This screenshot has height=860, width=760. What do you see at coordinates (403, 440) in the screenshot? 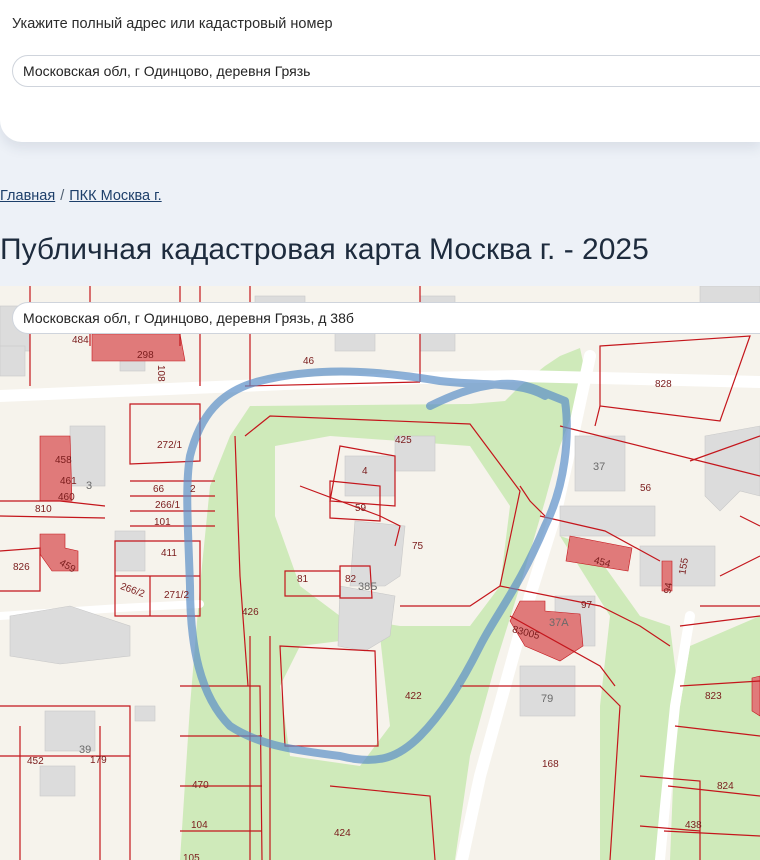
I see `parcel-label: 425` at bounding box center [403, 440].